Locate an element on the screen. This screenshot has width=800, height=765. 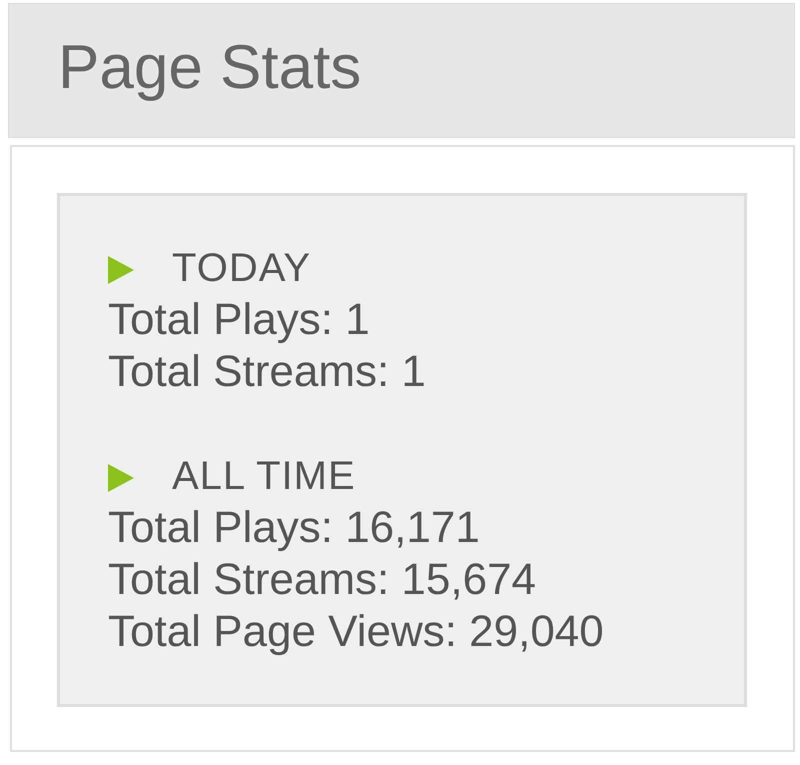
stat-line: Total Streams: 1 is located at coordinates (267, 372).